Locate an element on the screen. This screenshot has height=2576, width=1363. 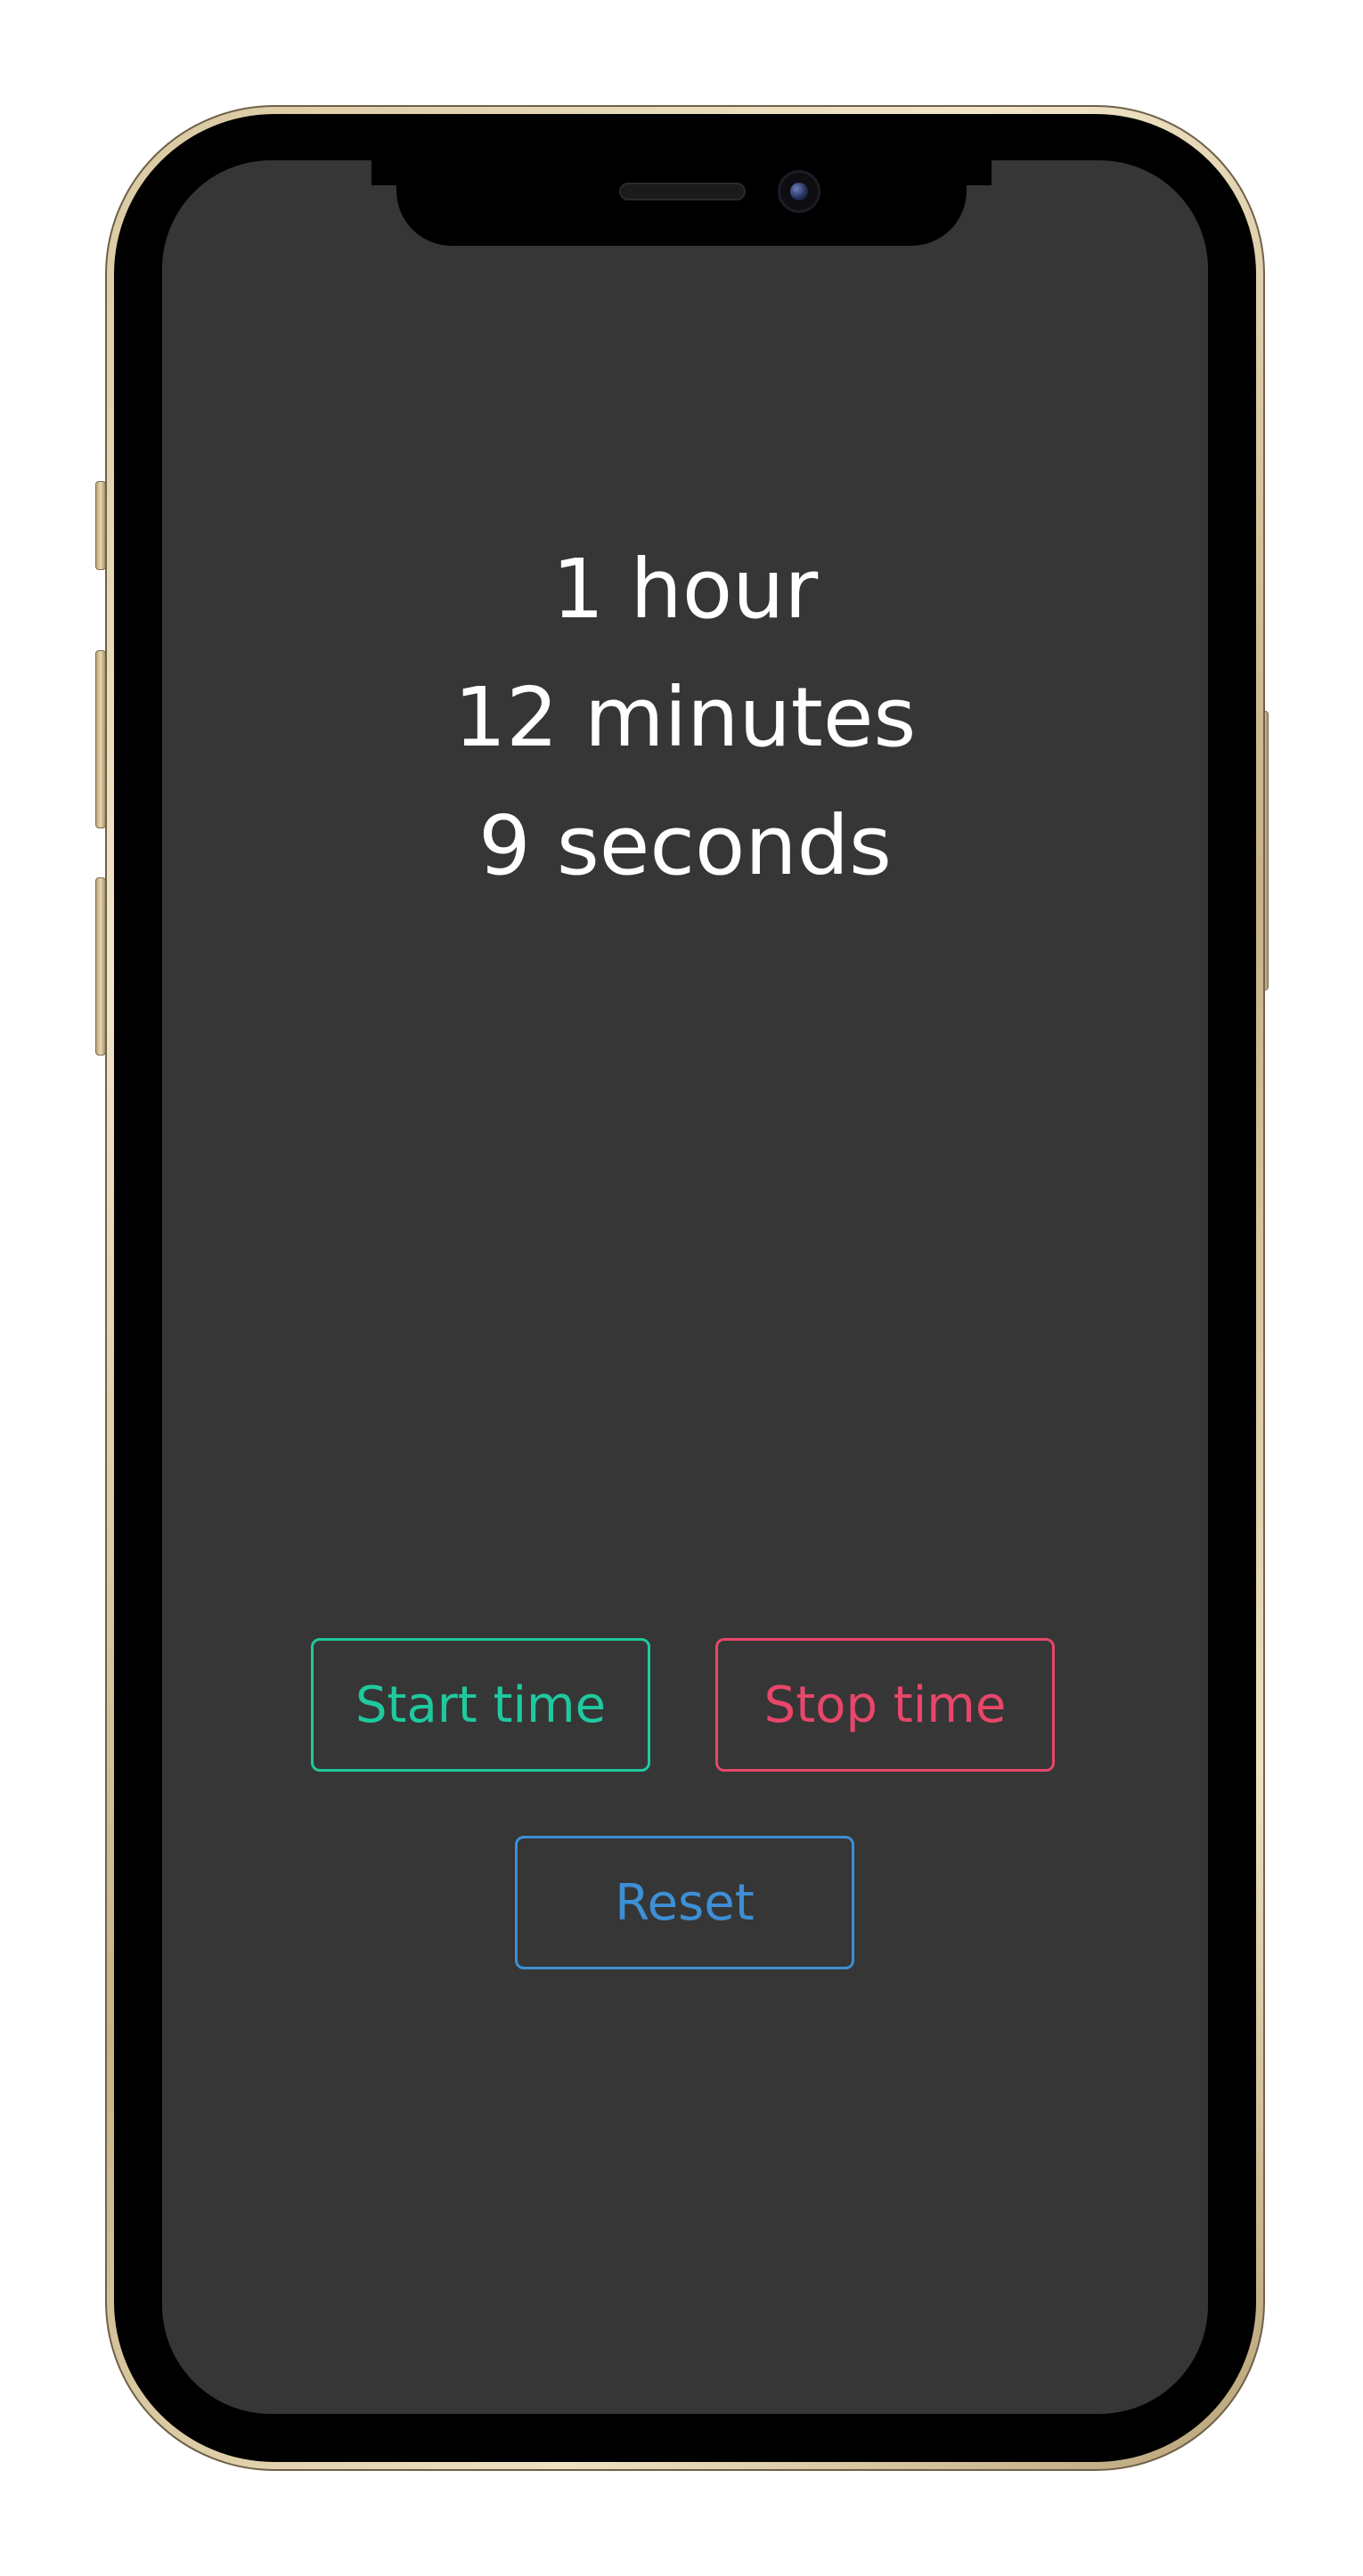
start-time-button: Start time is located at coordinates (480, 1705).